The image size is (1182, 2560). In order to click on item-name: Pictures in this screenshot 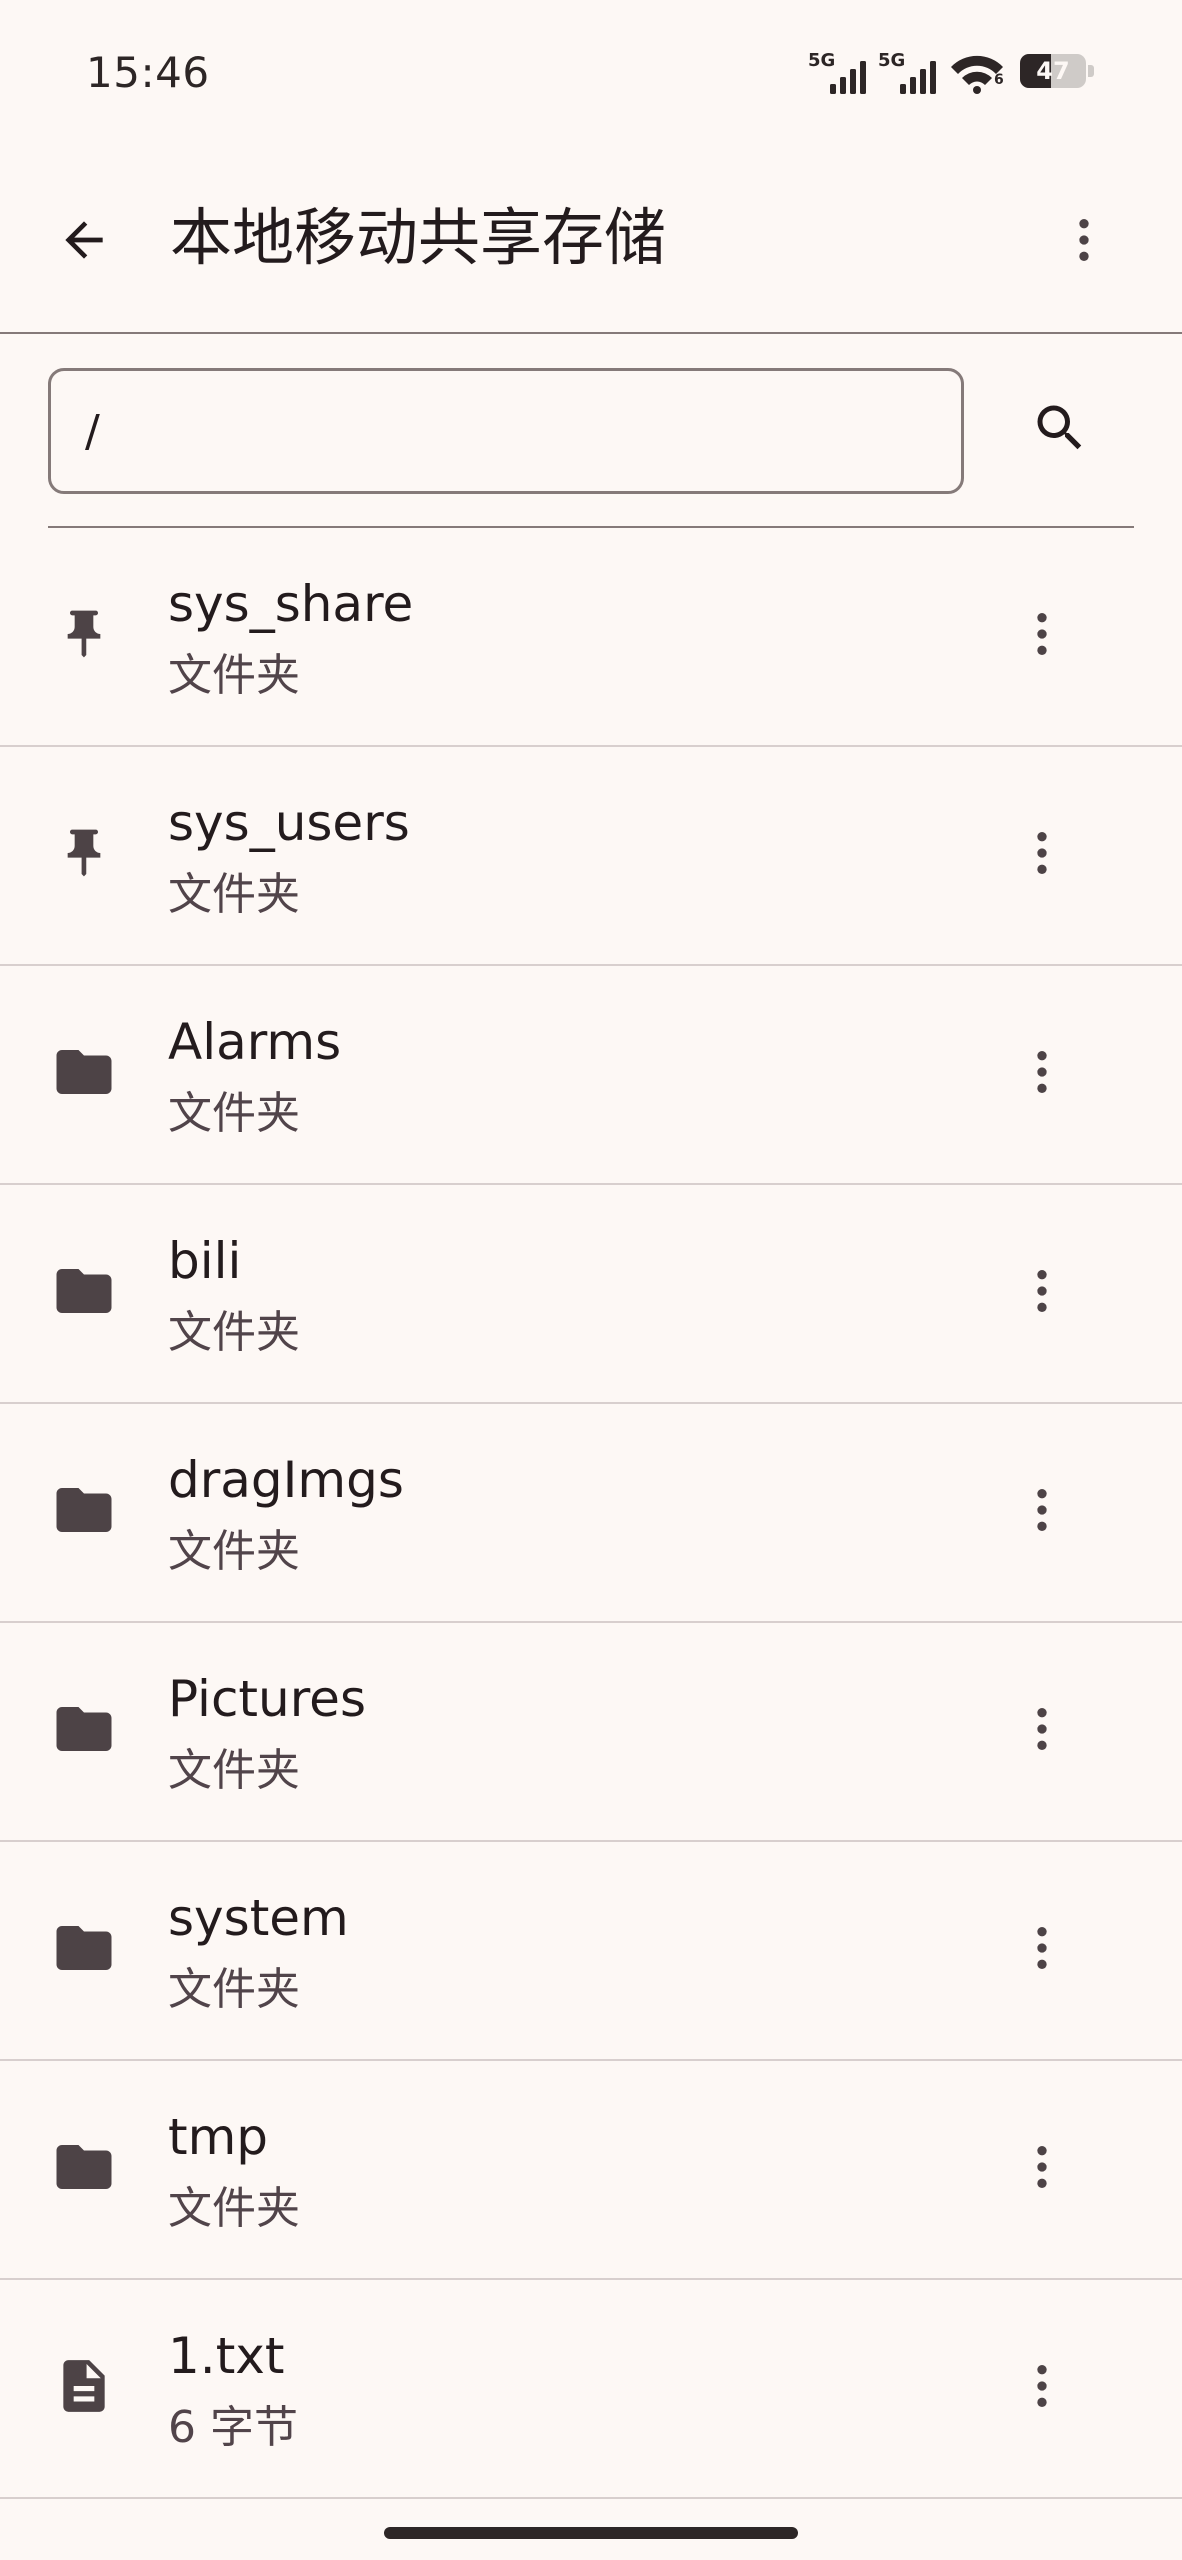, I will do `click(267, 1699)`.